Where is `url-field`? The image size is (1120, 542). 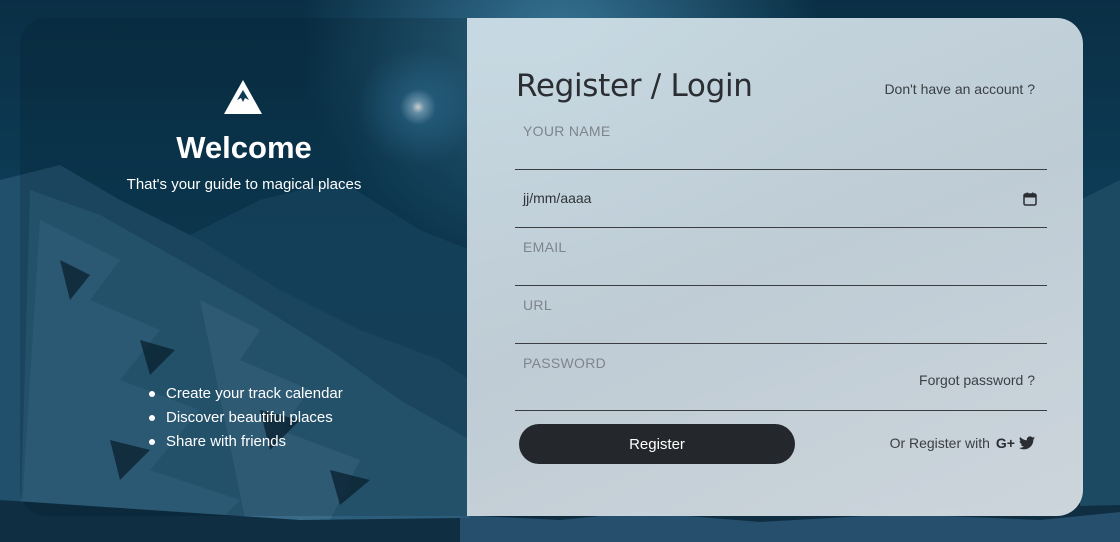
url-field is located at coordinates (781, 315).